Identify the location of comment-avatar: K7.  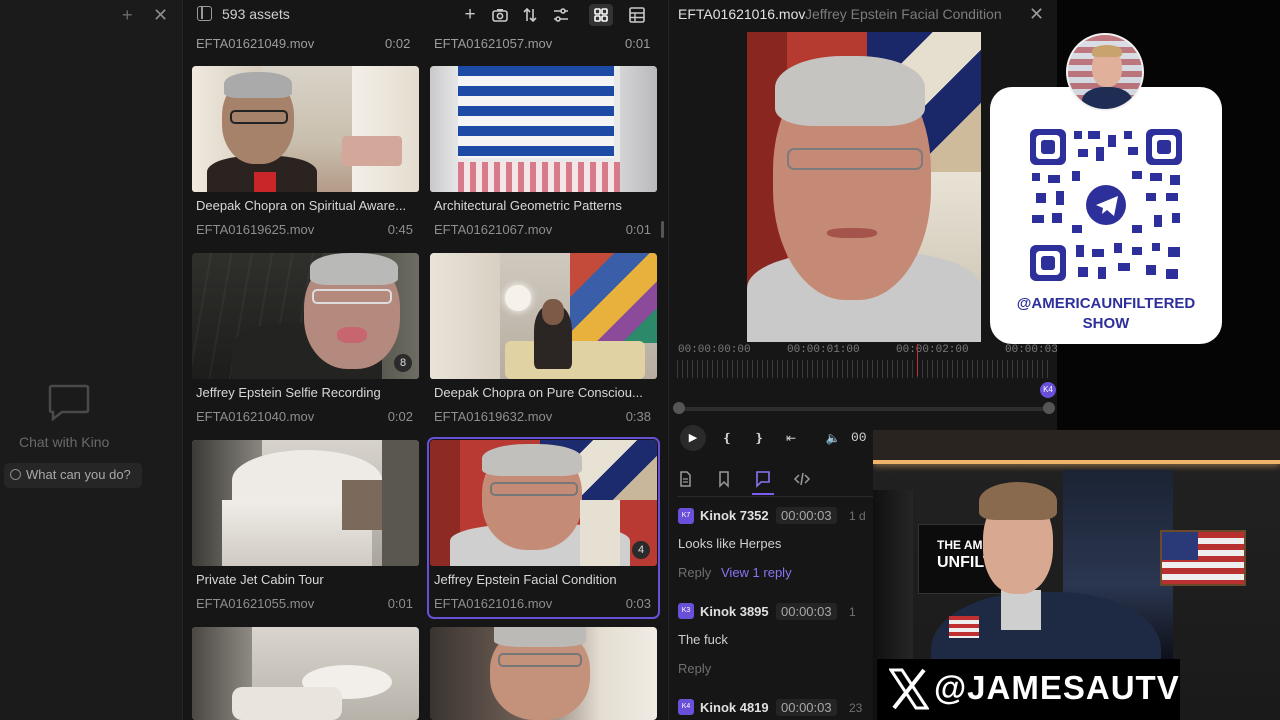
(686, 516).